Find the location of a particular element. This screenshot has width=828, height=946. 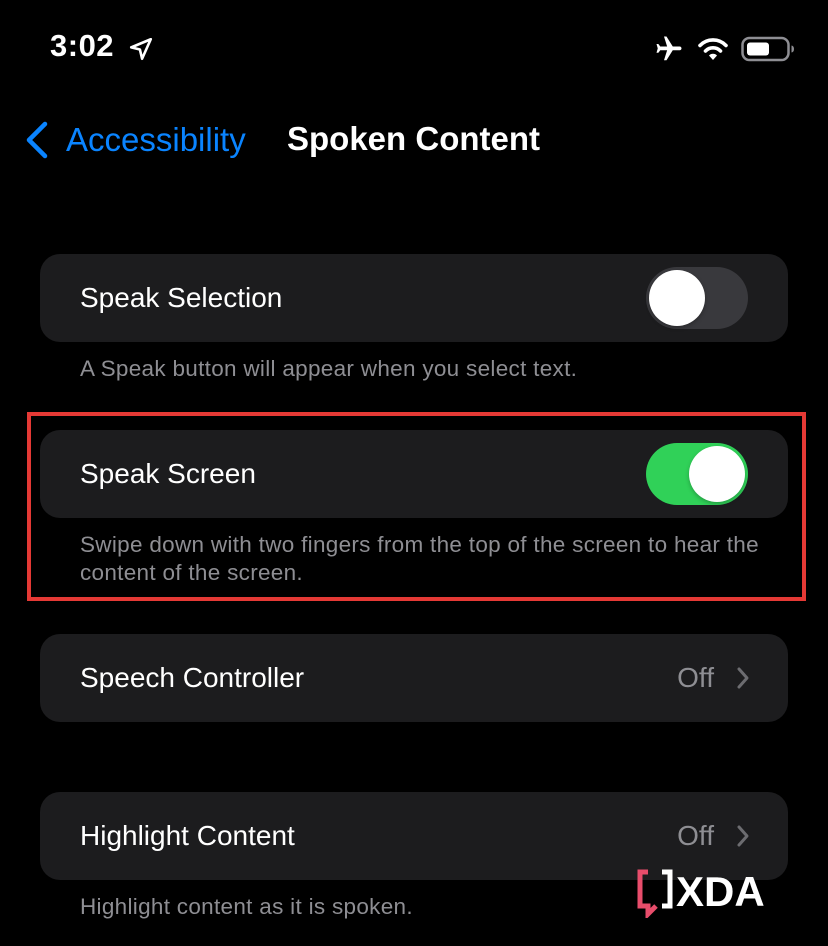

location-arrow-icon is located at coordinates (141, 49).